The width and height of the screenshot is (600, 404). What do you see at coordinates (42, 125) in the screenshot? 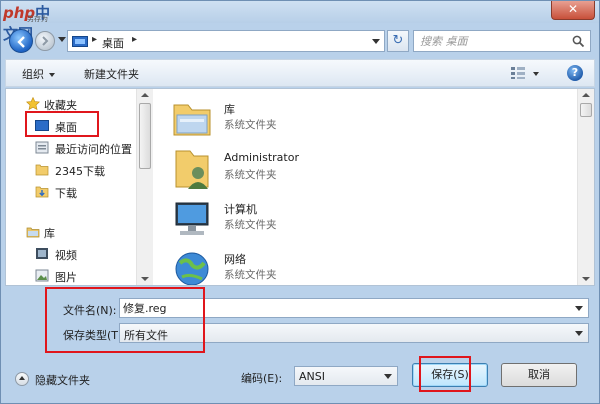
I see `desktop-icon` at bounding box center [42, 125].